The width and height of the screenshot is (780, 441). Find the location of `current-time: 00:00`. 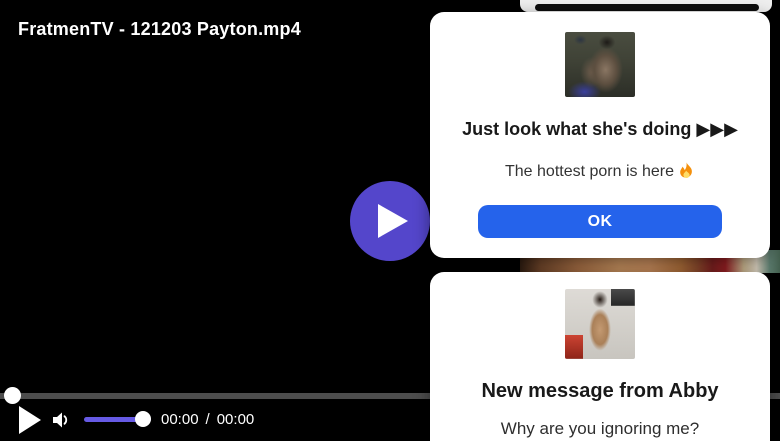

current-time: 00:00 is located at coordinates (180, 419).